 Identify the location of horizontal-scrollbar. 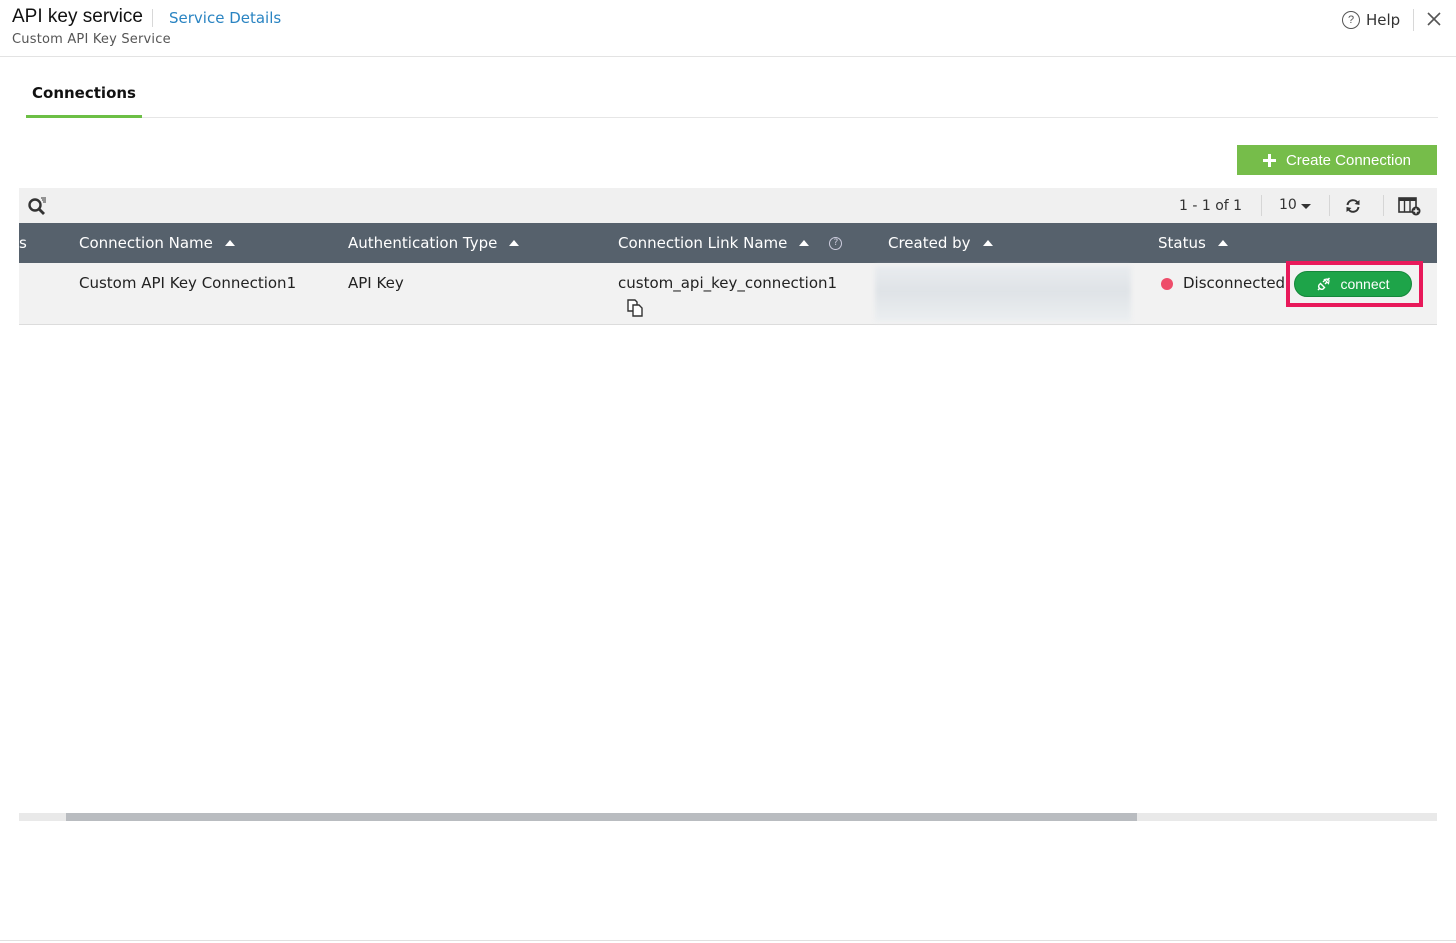
(728, 817).